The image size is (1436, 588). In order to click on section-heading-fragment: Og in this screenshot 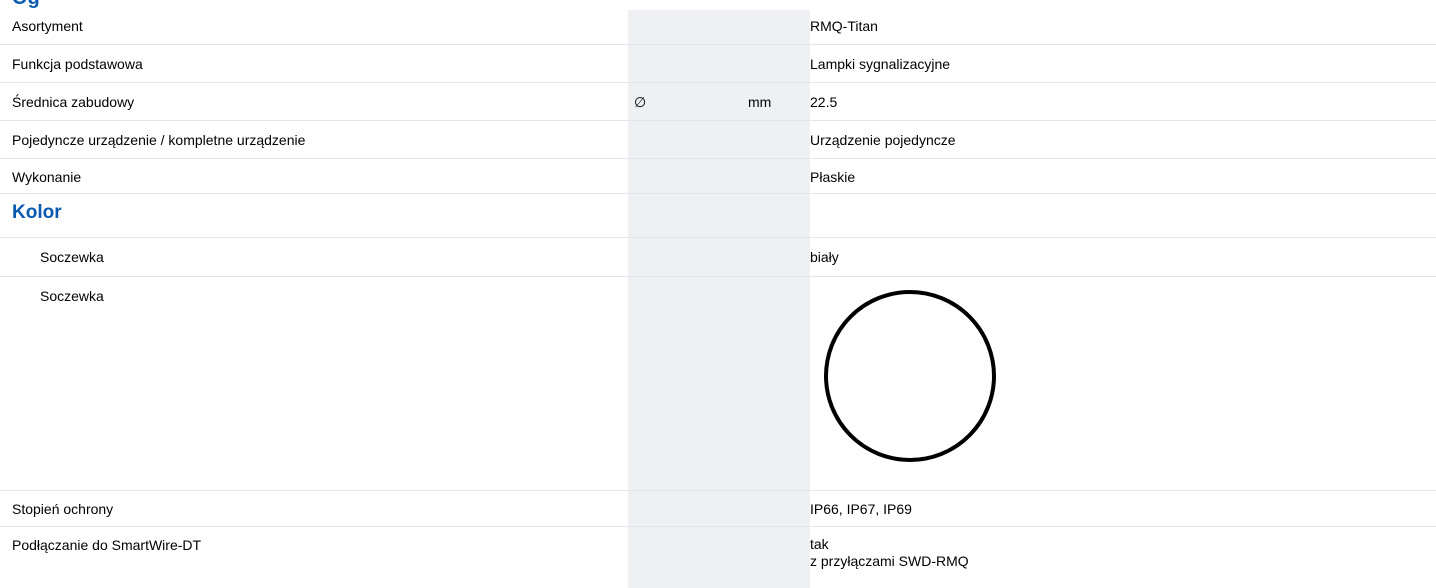, I will do `click(26, 5)`.